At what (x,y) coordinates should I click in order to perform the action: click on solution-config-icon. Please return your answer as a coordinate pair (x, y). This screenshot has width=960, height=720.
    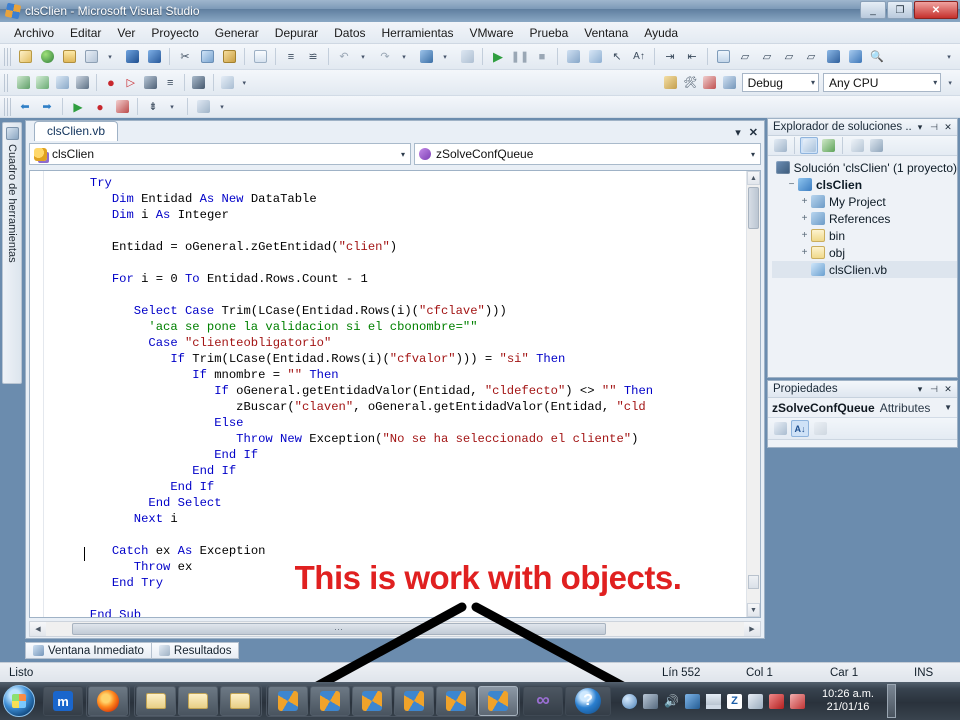
    Looking at the image, I should click on (573, 57).